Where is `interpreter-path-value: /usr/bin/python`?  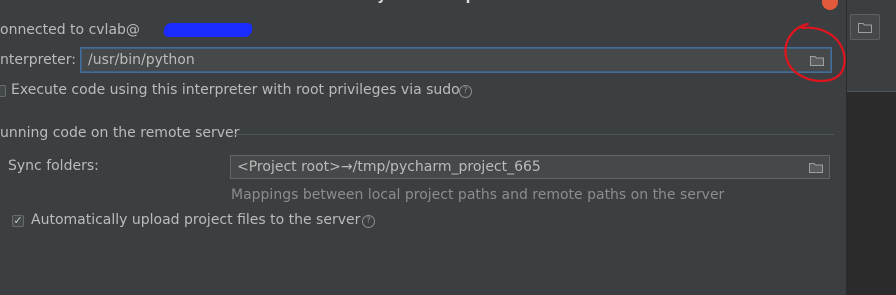
interpreter-path-value: /usr/bin/python is located at coordinates (141, 60).